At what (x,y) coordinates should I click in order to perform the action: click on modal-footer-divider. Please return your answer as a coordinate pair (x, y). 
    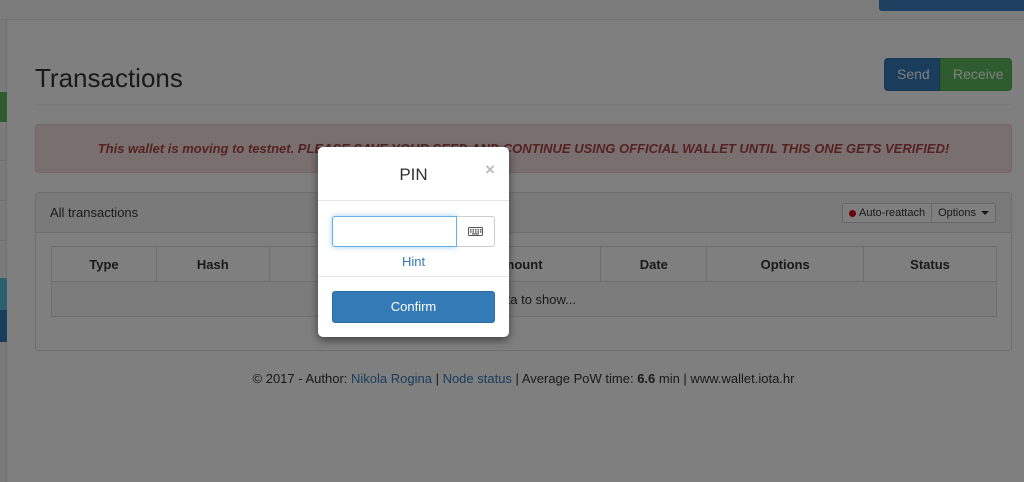
    Looking at the image, I should click on (413, 276).